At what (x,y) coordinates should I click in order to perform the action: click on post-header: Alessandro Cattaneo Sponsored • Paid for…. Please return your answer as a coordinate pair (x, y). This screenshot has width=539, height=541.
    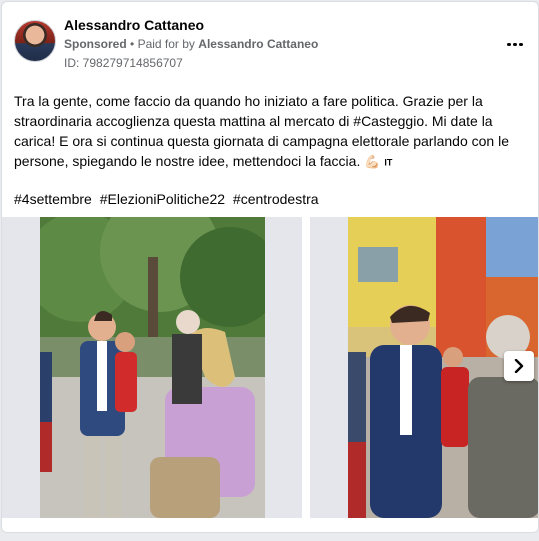
    Looking at the image, I should click on (270, 44).